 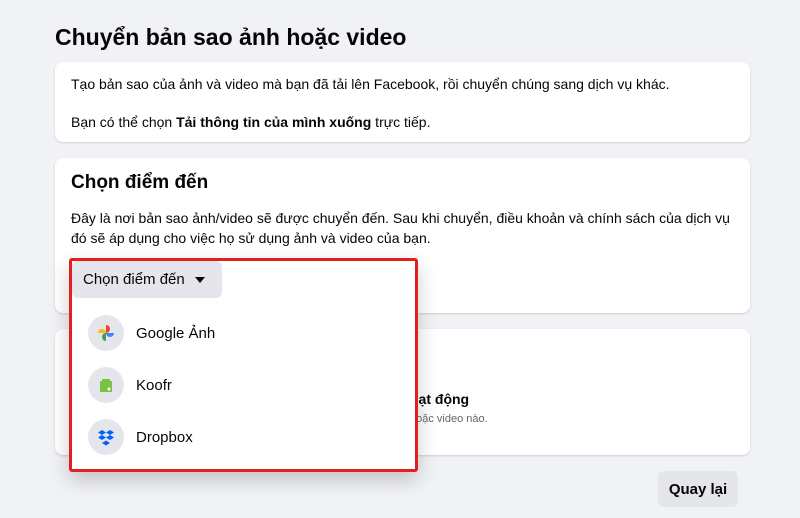 What do you see at coordinates (199, 279) in the screenshot?
I see `caret-down-icon` at bounding box center [199, 279].